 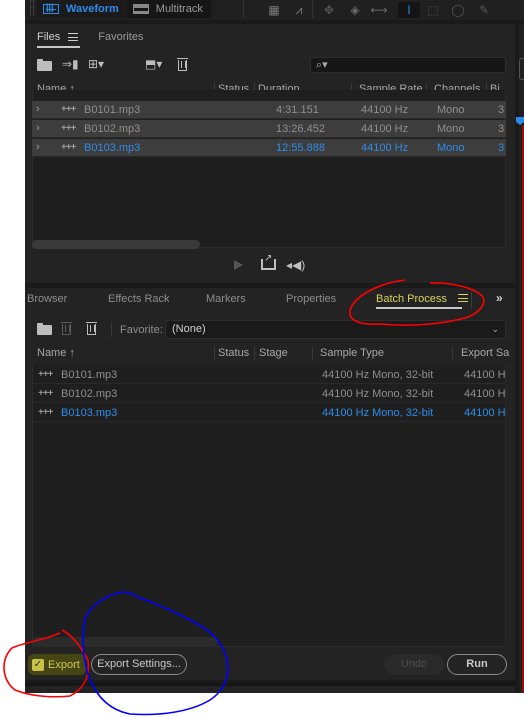 I want to click on tab-favorites: Favorites, so click(x=110, y=37).